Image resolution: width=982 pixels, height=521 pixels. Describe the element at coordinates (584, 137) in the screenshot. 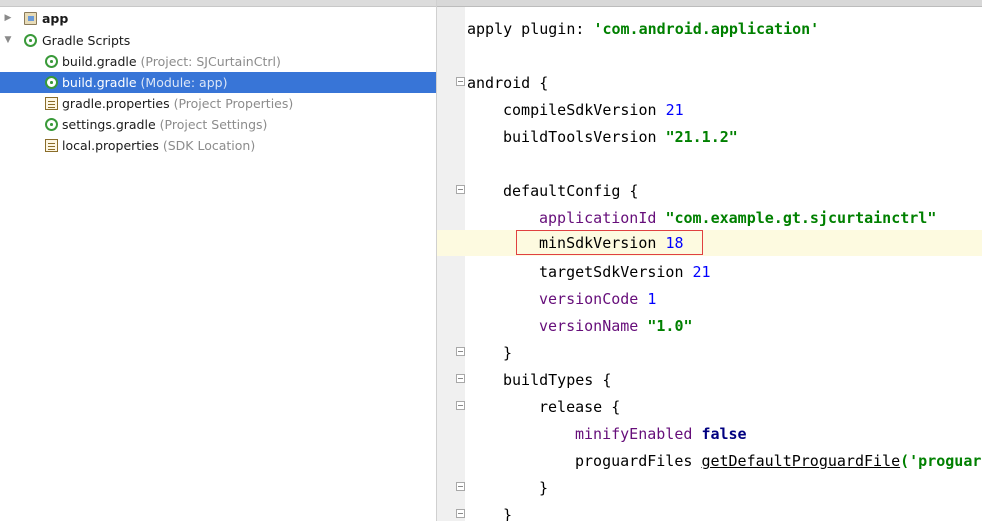

I see `code-text: buildToolsVersion` at that location.